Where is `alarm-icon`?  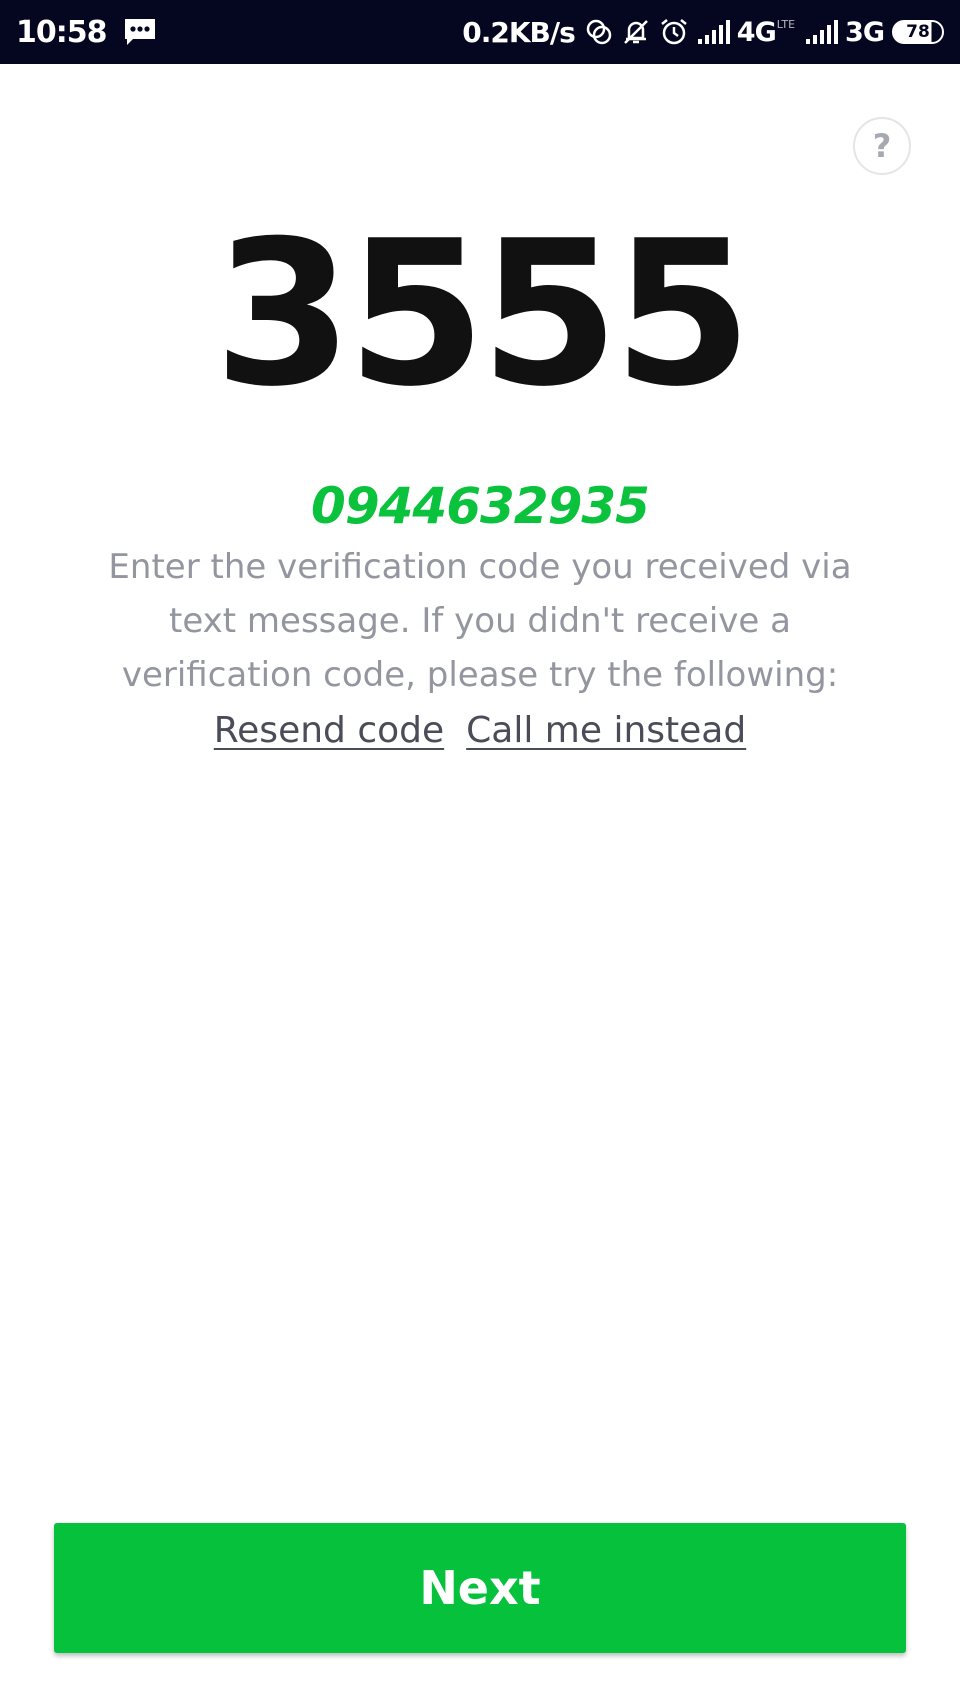 alarm-icon is located at coordinates (674, 32).